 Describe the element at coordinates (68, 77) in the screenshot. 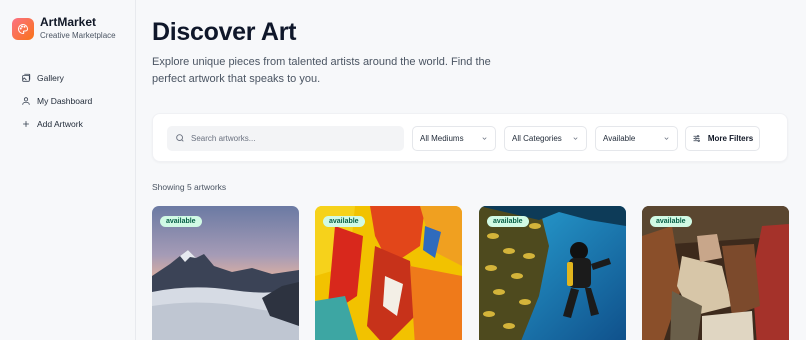

I see `sidebar-item-gallery: Gallery` at that location.